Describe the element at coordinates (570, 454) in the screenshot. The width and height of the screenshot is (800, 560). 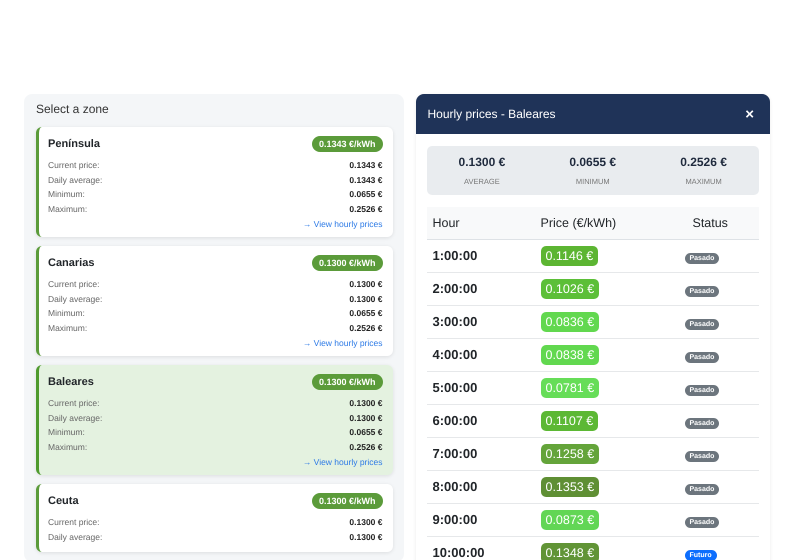
I see `price-pill: 0.1258 €` at that location.